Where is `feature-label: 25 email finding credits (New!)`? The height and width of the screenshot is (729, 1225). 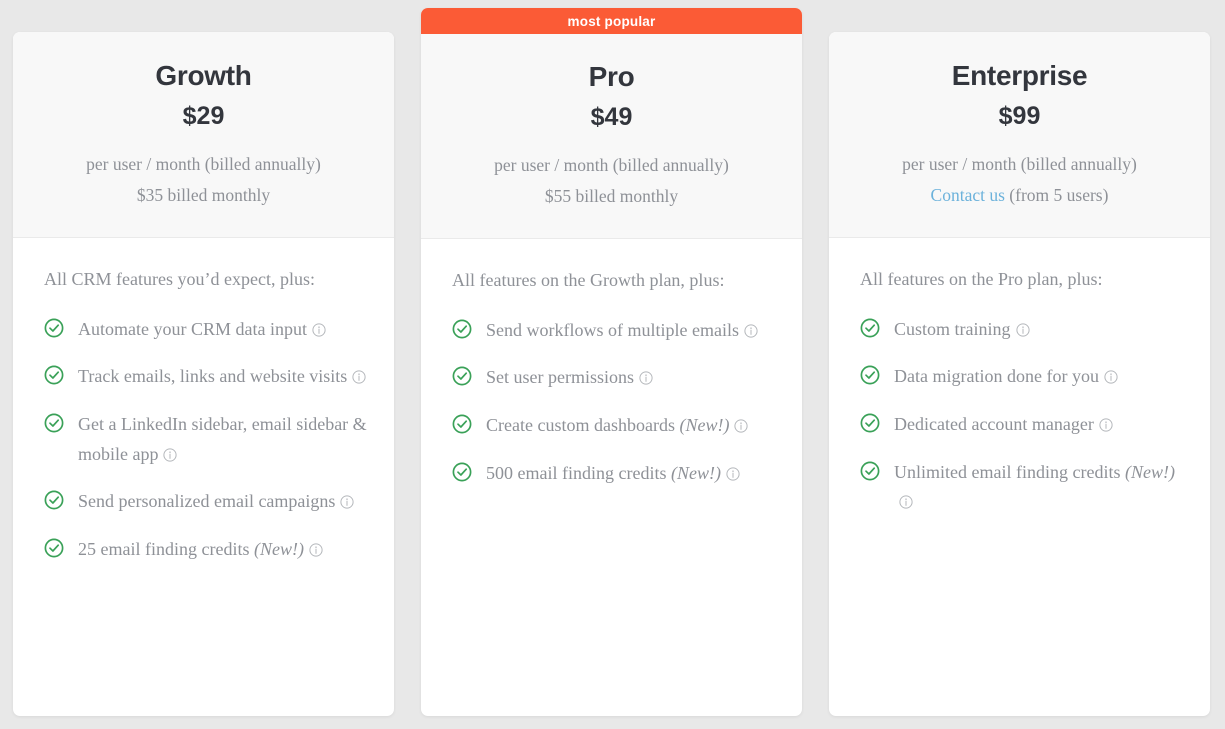 feature-label: 25 email finding credits (New!) is located at coordinates (200, 550).